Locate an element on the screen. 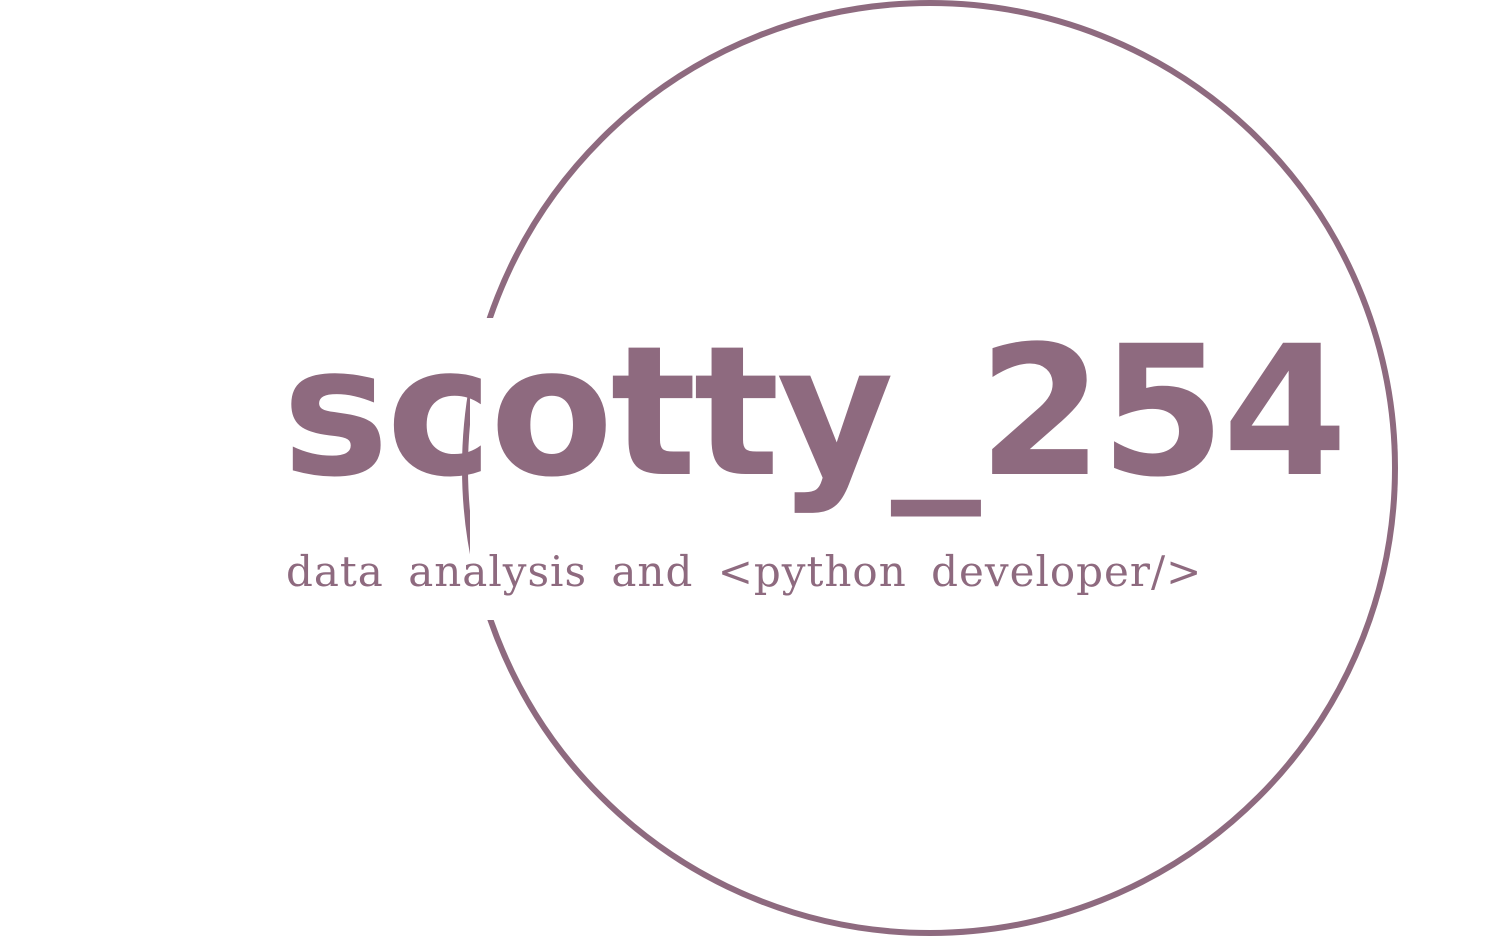  logo-tagline: data analysis and <python developer/> is located at coordinates (744, 571).